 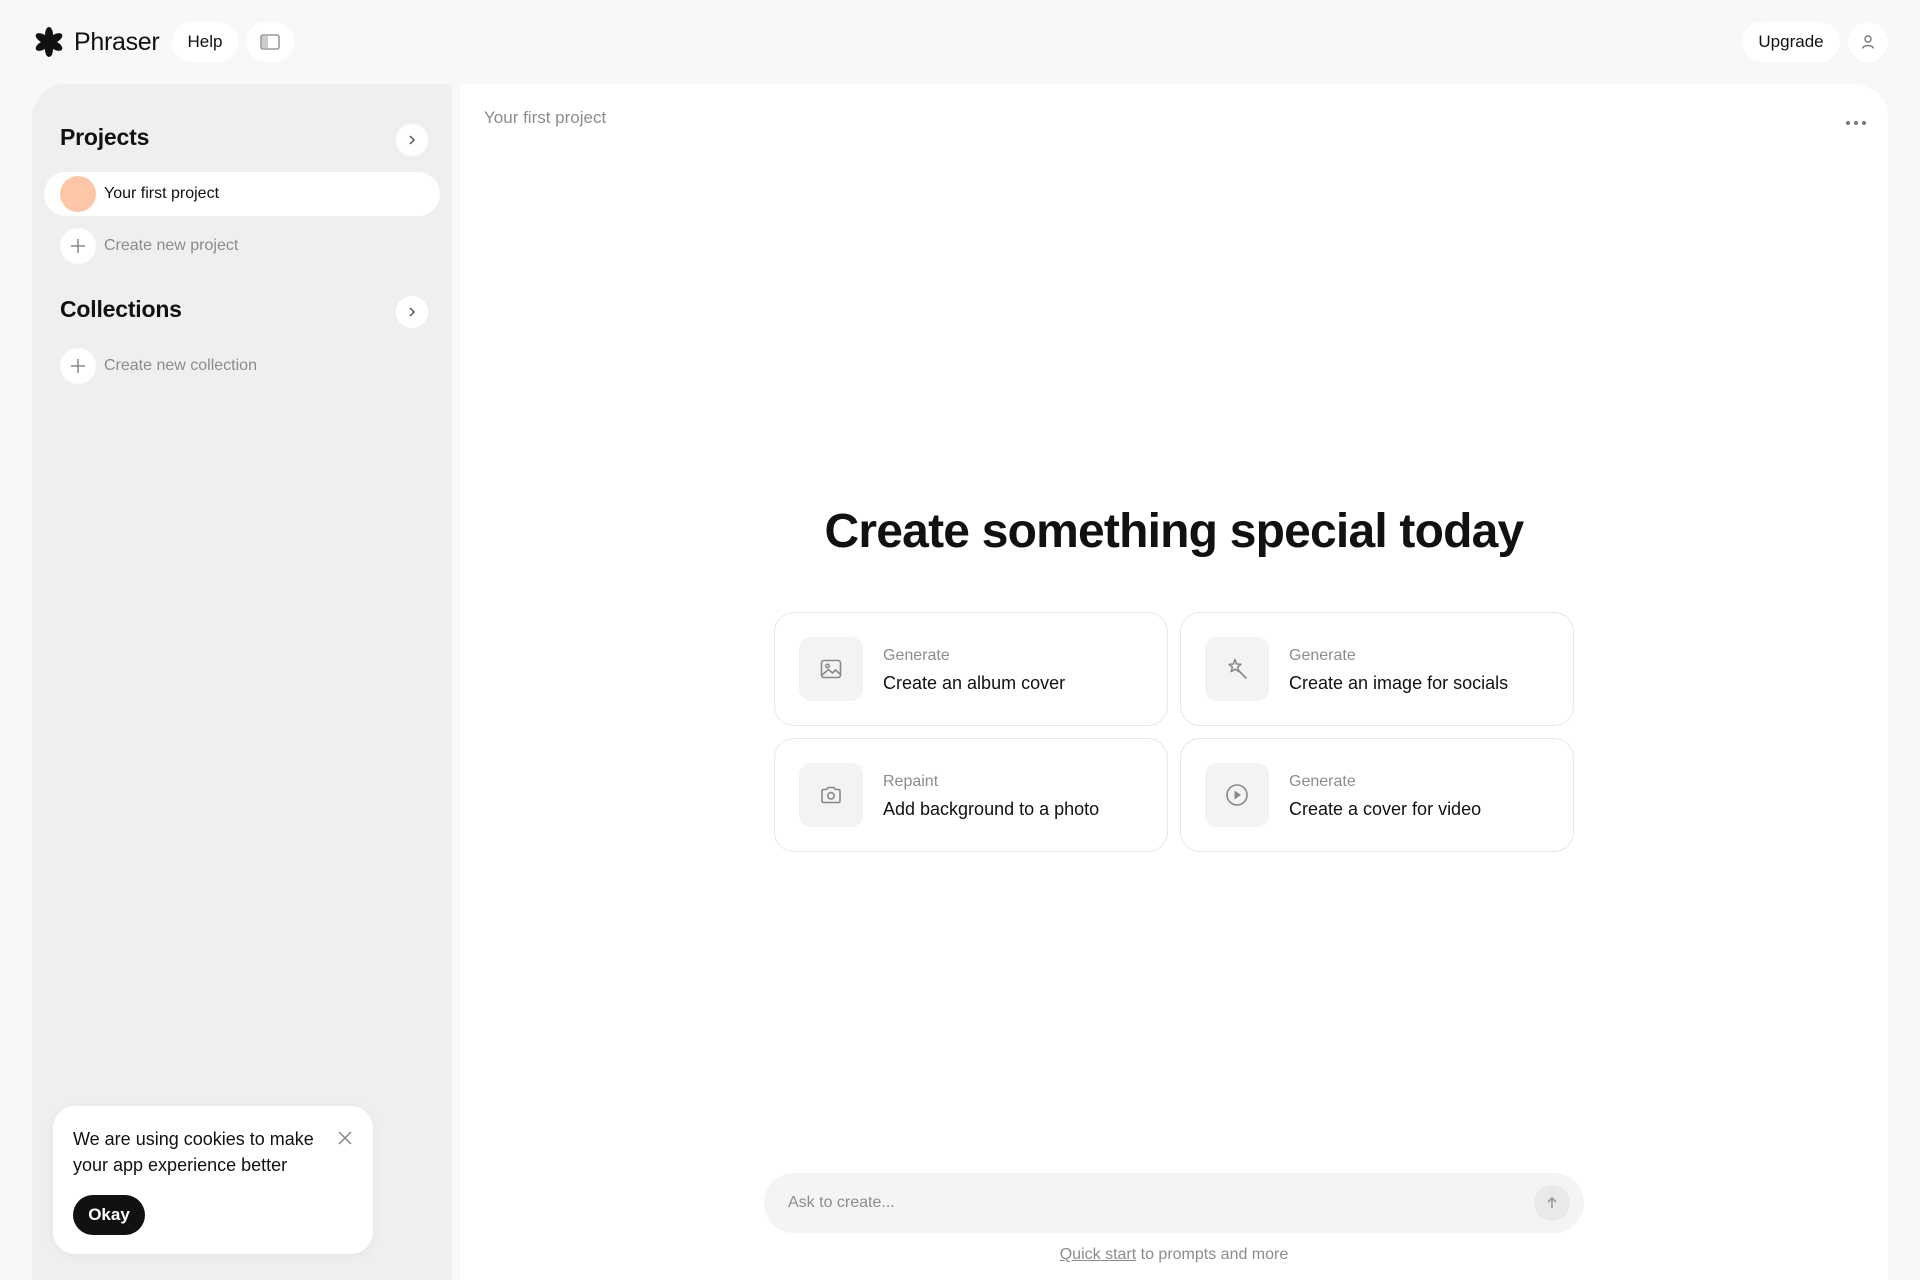 I want to click on more-options-button, so click(x=1856, y=123).